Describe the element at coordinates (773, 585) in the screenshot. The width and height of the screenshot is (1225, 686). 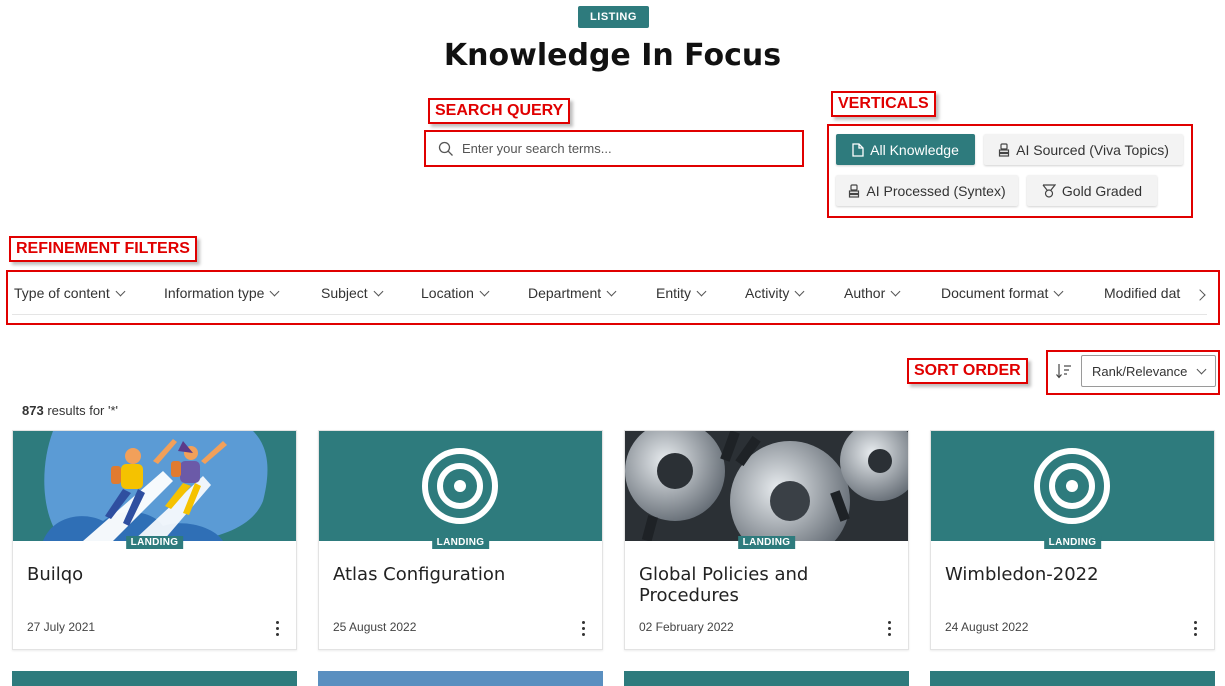
I see `card-title: Global Policies and Procedures` at that location.